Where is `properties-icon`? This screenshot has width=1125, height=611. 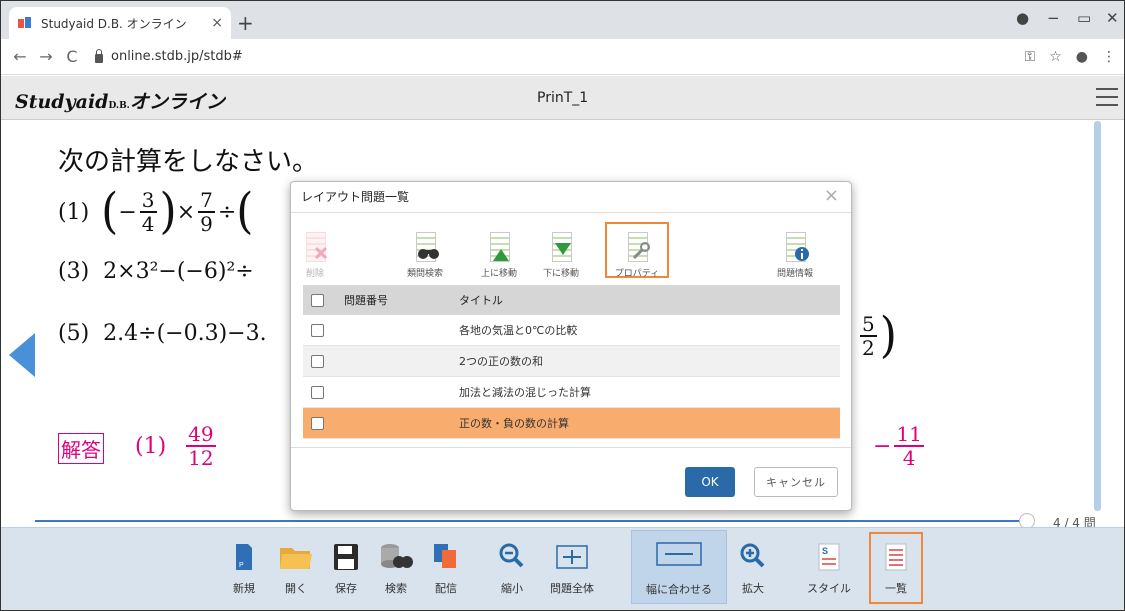
properties-icon is located at coordinates (637, 248).